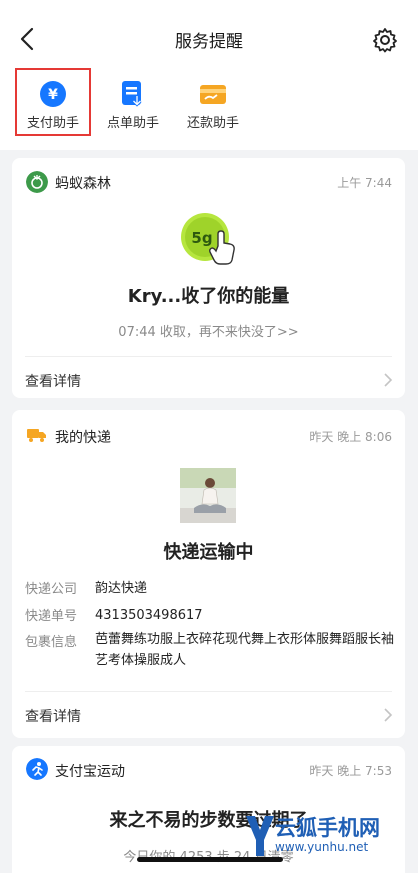  What do you see at coordinates (90, 772) in the screenshot?
I see `card-title: 支付宝运动` at bounding box center [90, 772].